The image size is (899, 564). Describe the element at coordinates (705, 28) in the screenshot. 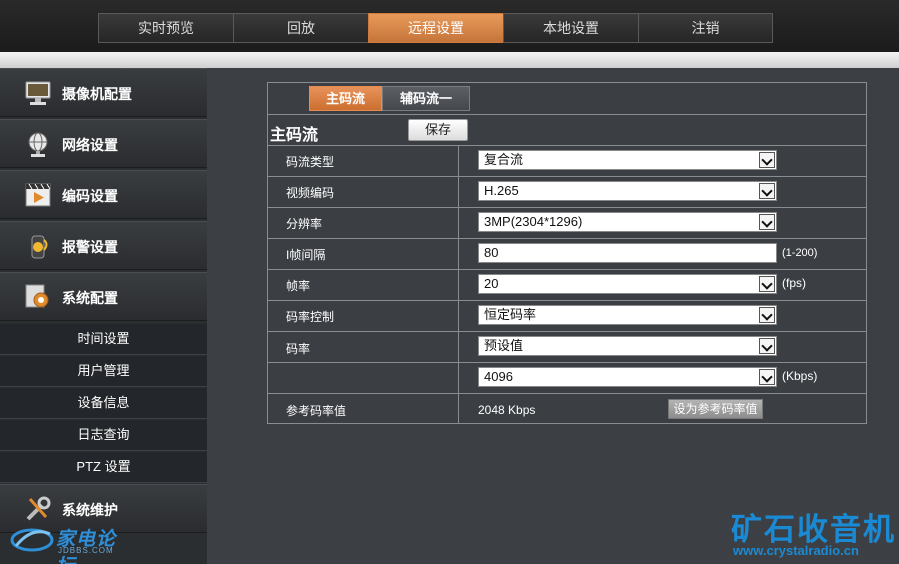

I see `tab-logout: 注销` at that location.